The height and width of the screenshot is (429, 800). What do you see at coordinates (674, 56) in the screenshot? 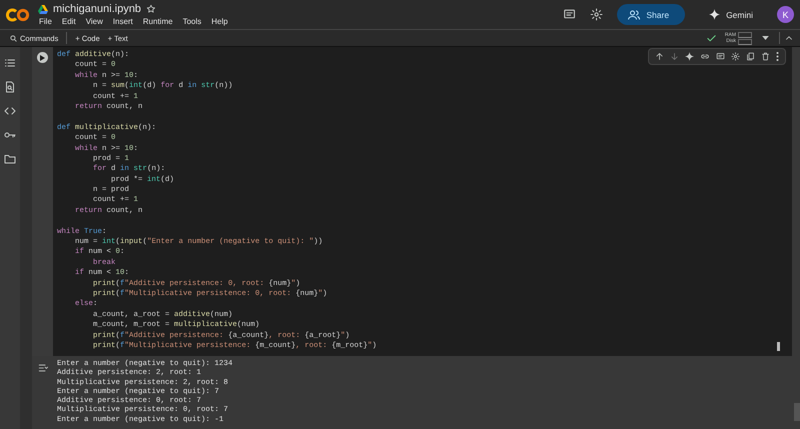
I see `arrow-down-icon` at bounding box center [674, 56].